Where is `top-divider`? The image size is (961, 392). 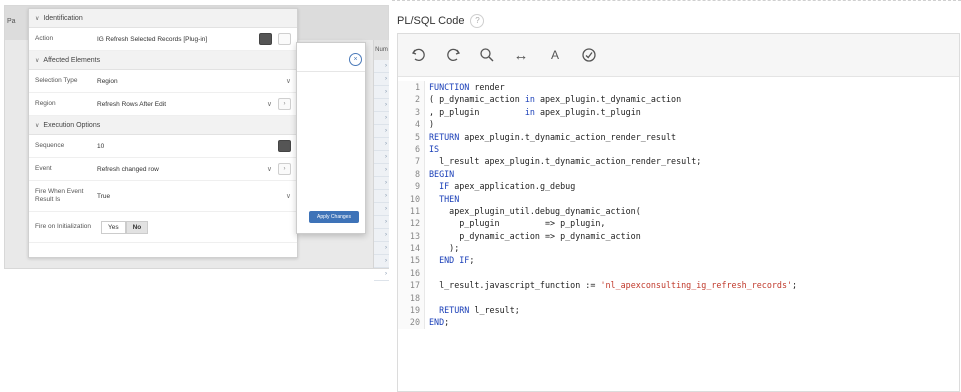 top-divider is located at coordinates (676, 0).